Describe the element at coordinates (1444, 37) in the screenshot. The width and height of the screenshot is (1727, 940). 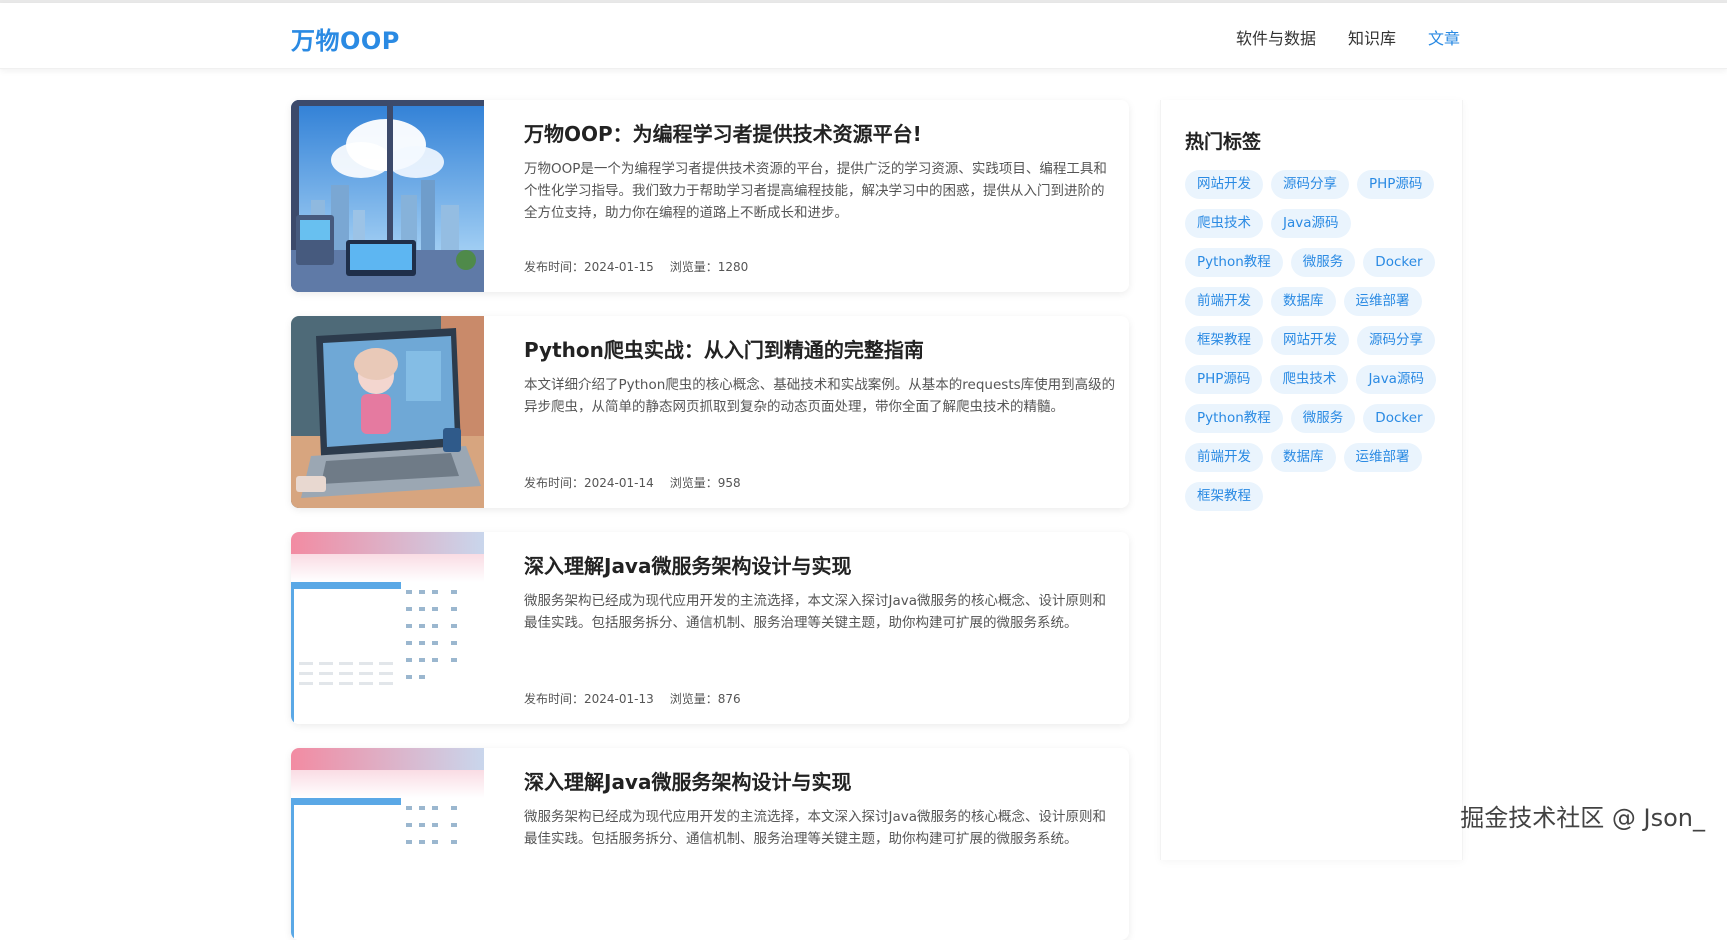
I see `nav-articles: 文章` at that location.